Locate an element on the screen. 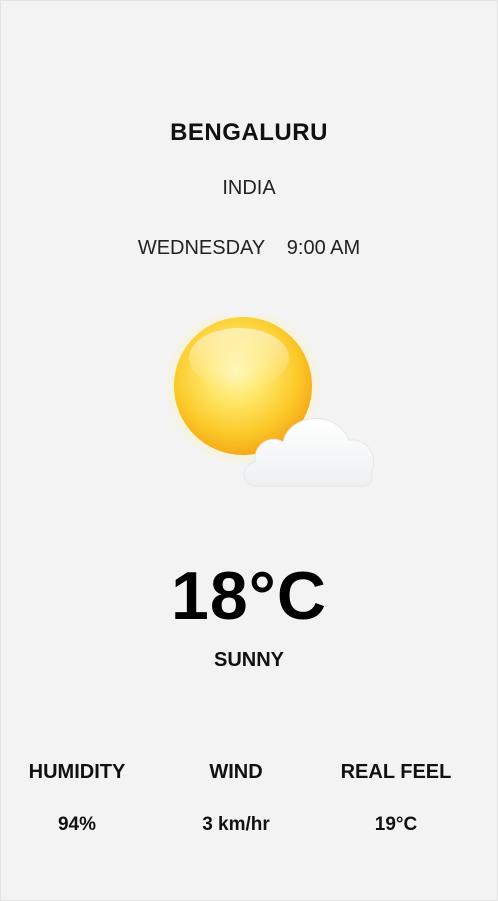  stat-humidity: HUMIDITY 94% is located at coordinates (78, 798).